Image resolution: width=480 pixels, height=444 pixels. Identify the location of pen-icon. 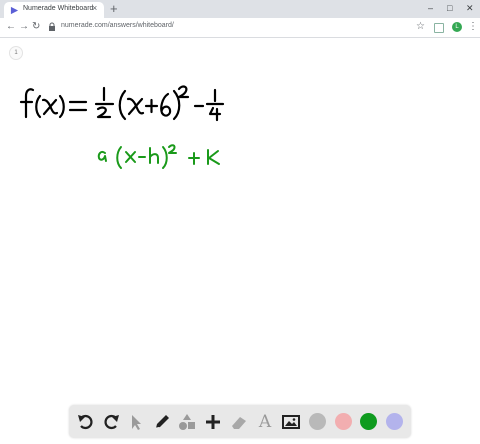
(162, 422).